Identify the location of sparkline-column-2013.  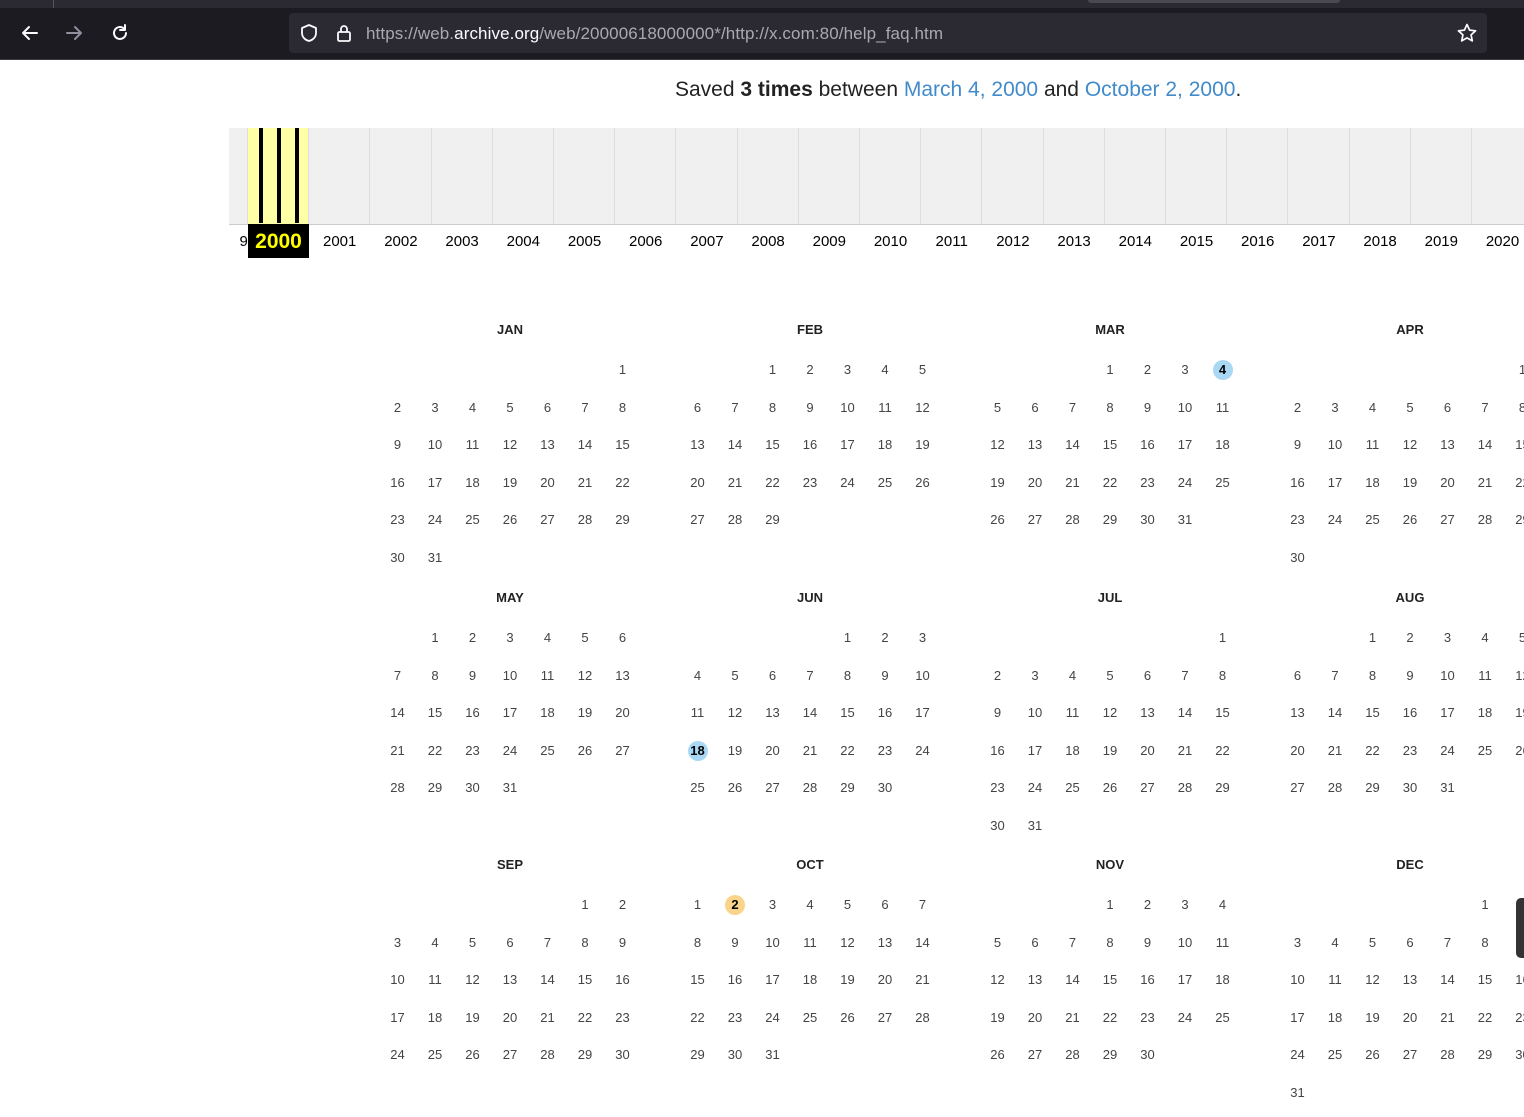
(1074, 176).